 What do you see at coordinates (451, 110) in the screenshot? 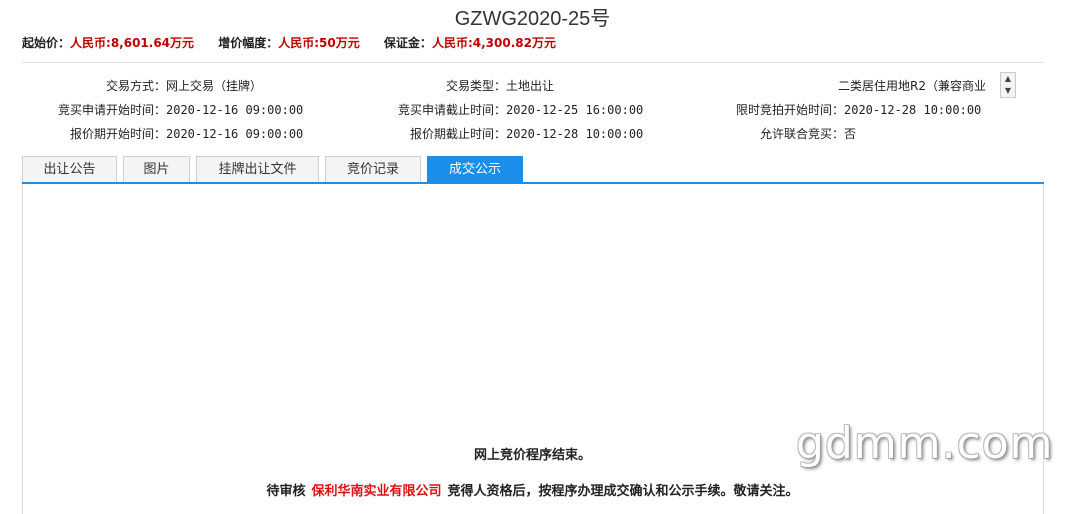
I see `apply-end-label: 竞买申请截止时间：` at bounding box center [451, 110].